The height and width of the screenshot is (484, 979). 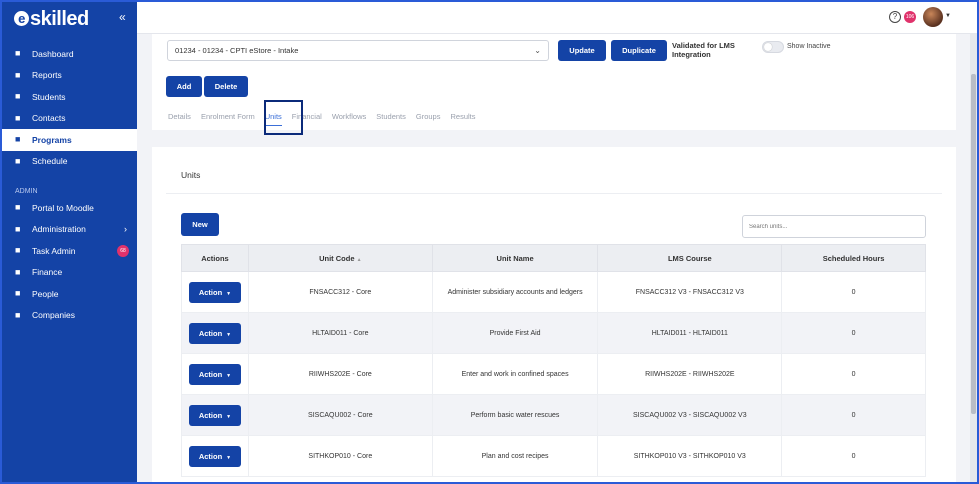 I want to click on tab-students: Students, so click(x=391, y=119).